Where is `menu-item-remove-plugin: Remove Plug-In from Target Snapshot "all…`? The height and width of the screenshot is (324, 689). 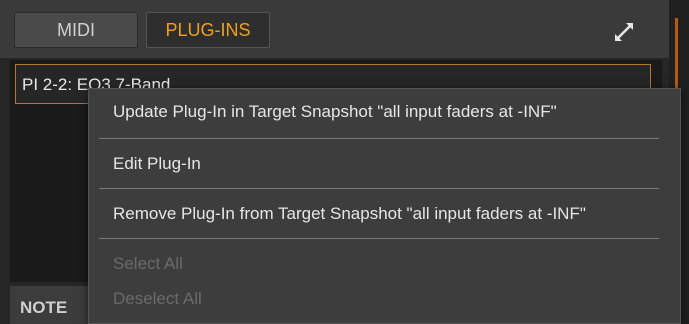
menu-item-remove-plugin: Remove Plug-In from Target Snapshot "all… is located at coordinates (349, 214).